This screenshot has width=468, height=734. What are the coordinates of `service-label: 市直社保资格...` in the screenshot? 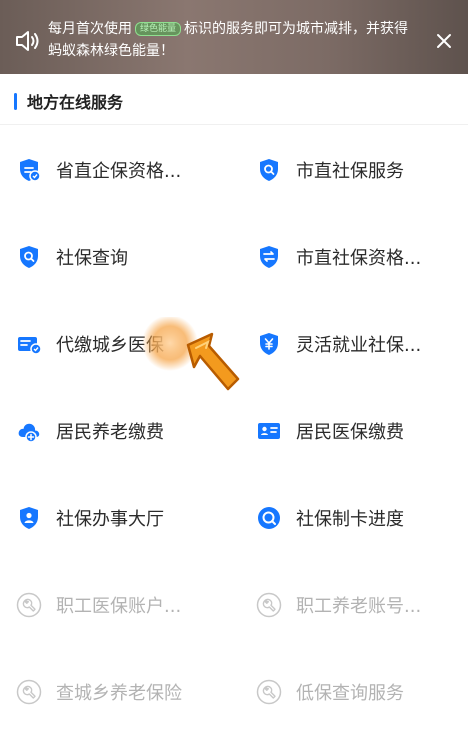 It's located at (359, 258).